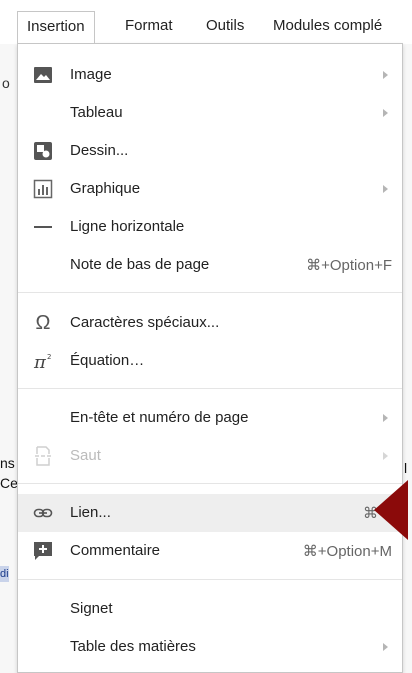 The width and height of the screenshot is (412, 673). What do you see at coordinates (407, 358) in the screenshot?
I see `document-edge-right` at bounding box center [407, 358].